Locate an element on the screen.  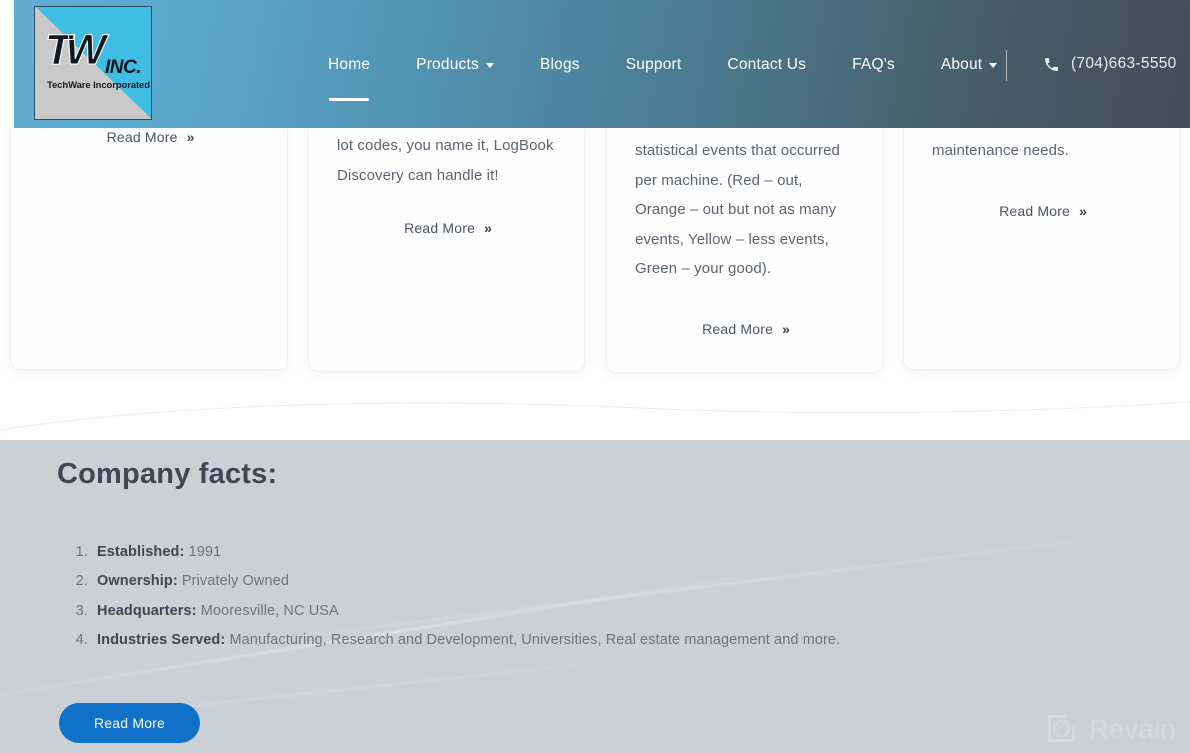
nav-item-support: Support is located at coordinates (654, 64).